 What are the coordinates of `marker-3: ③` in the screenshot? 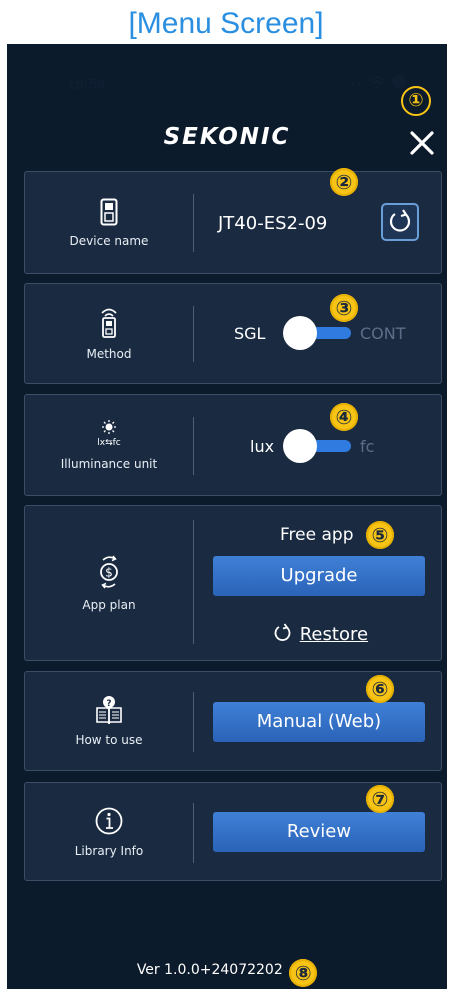 It's located at (344, 308).